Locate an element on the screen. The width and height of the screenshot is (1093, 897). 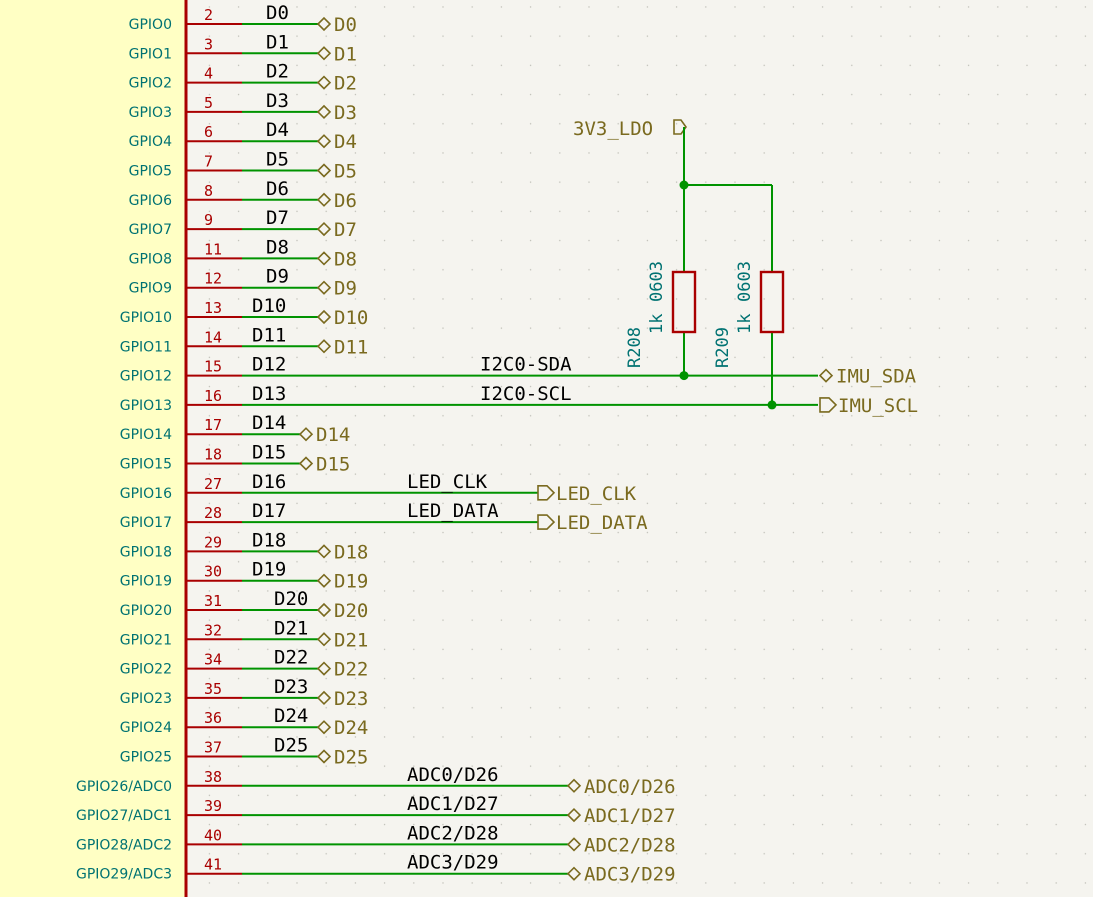
net-label: D0 is located at coordinates (277, 13).